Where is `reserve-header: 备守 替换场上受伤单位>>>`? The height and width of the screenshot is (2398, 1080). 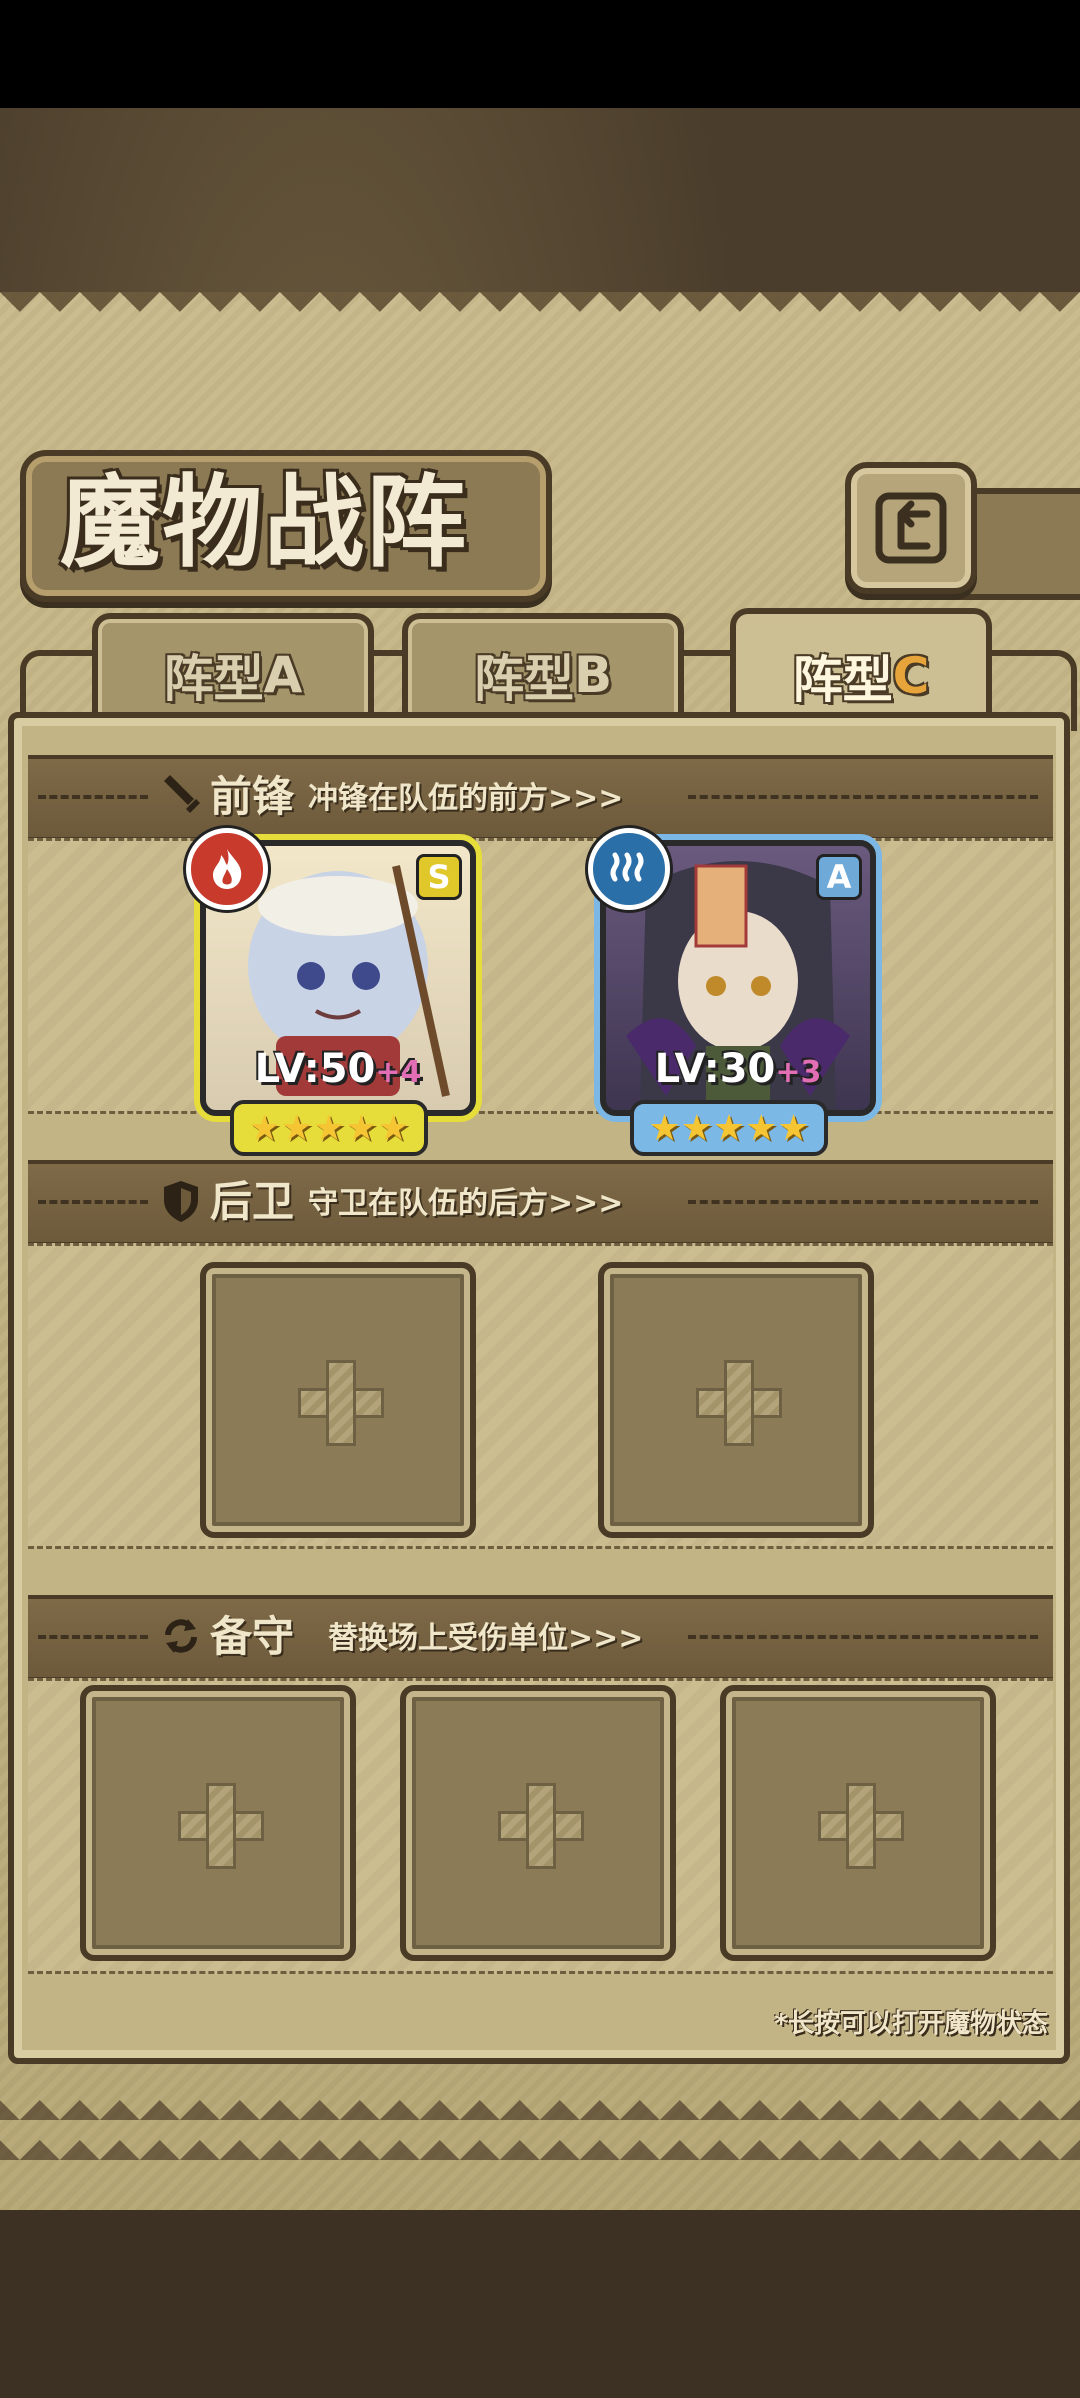
reserve-header: 备守 替换场上受伤单位>>> is located at coordinates (540, 1638).